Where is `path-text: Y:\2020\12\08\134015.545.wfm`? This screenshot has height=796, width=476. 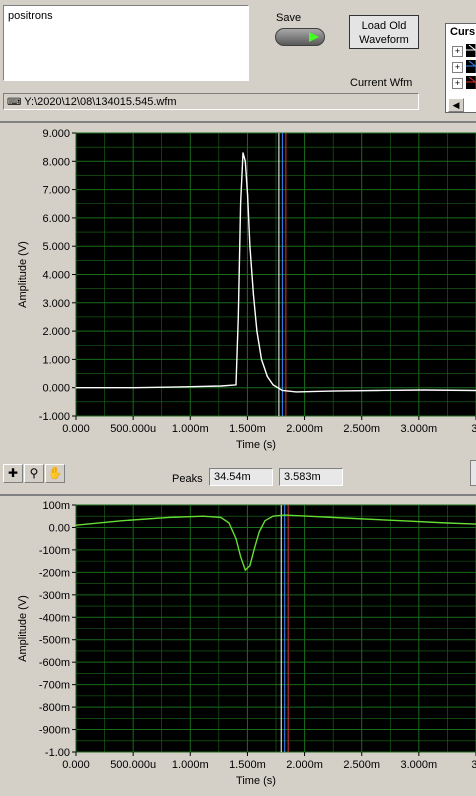 path-text: Y:\2020\12\08\134015.545.wfm is located at coordinates (100, 102).